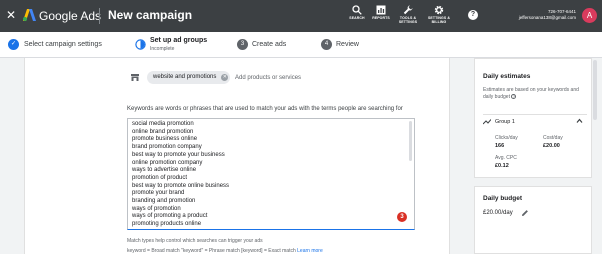 This screenshot has width=602, height=254. I want to click on reports-icon, so click(381, 10).